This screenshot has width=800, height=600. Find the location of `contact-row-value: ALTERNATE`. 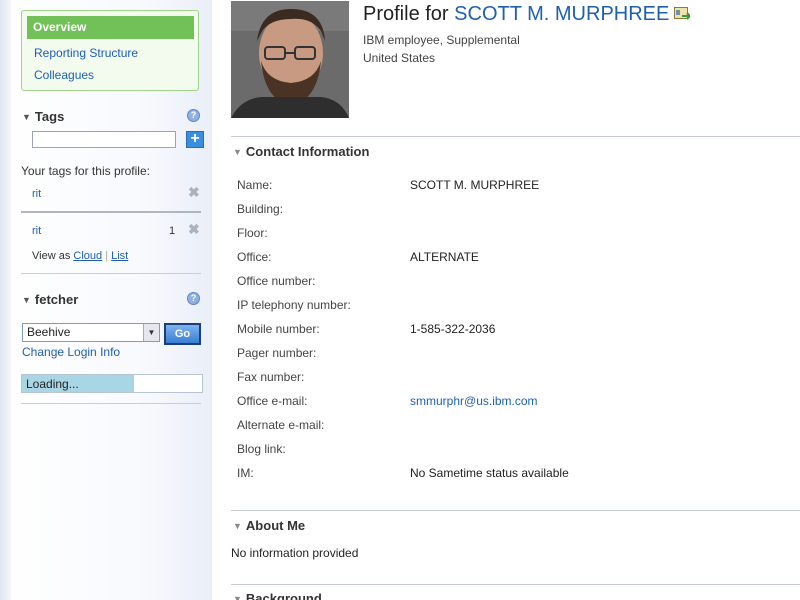

contact-row-value: ALTERNATE is located at coordinates (444, 257).